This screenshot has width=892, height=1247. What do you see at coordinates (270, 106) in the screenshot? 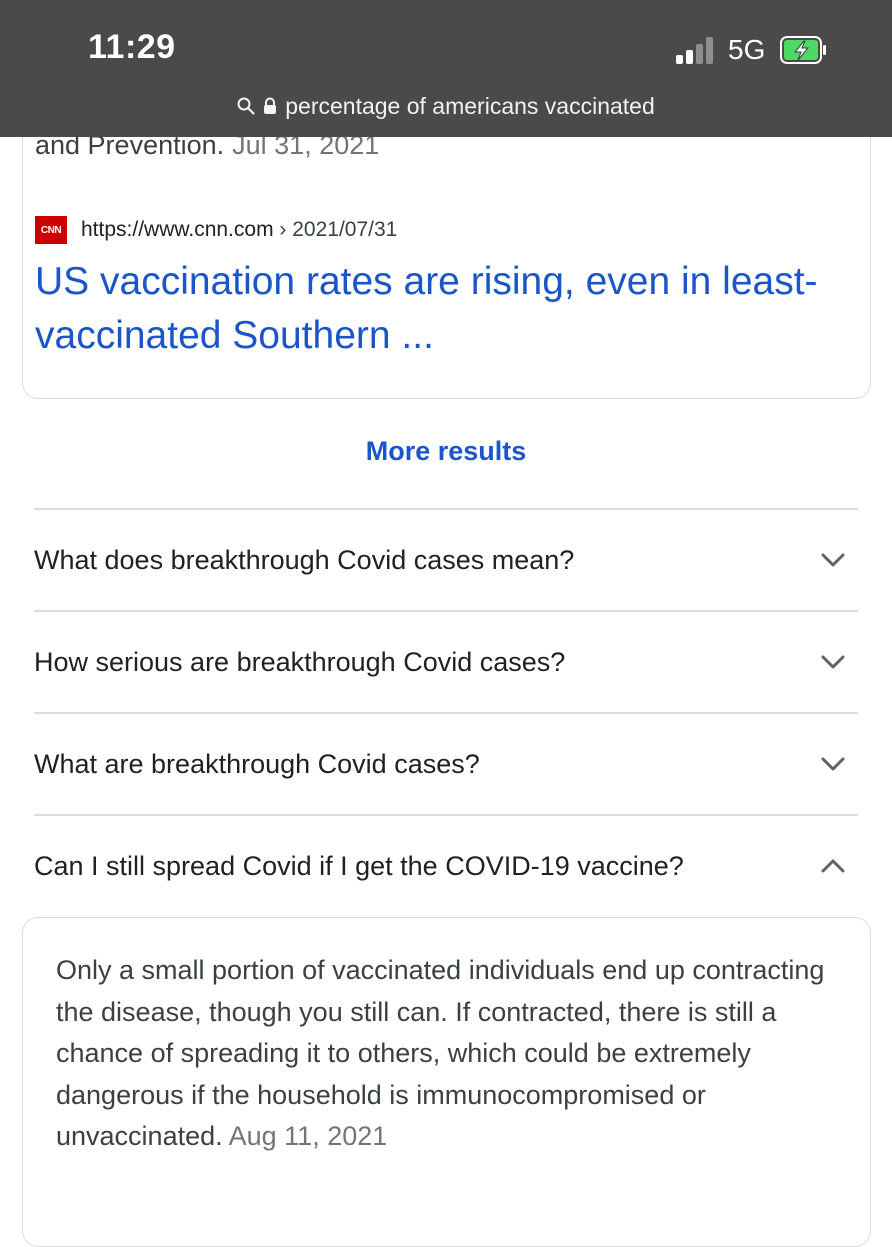
I see `lock-icon` at bounding box center [270, 106].